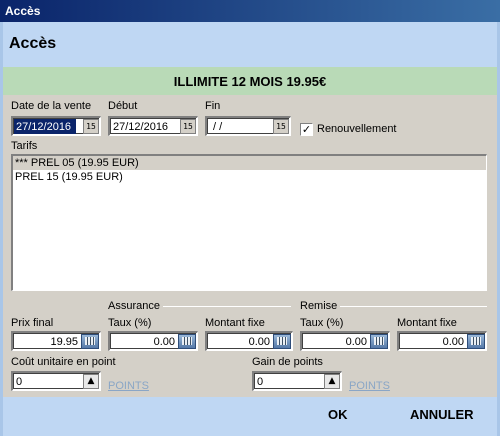 This screenshot has width=500, height=436. I want to click on tarifs-label: Tarifs, so click(24, 146).